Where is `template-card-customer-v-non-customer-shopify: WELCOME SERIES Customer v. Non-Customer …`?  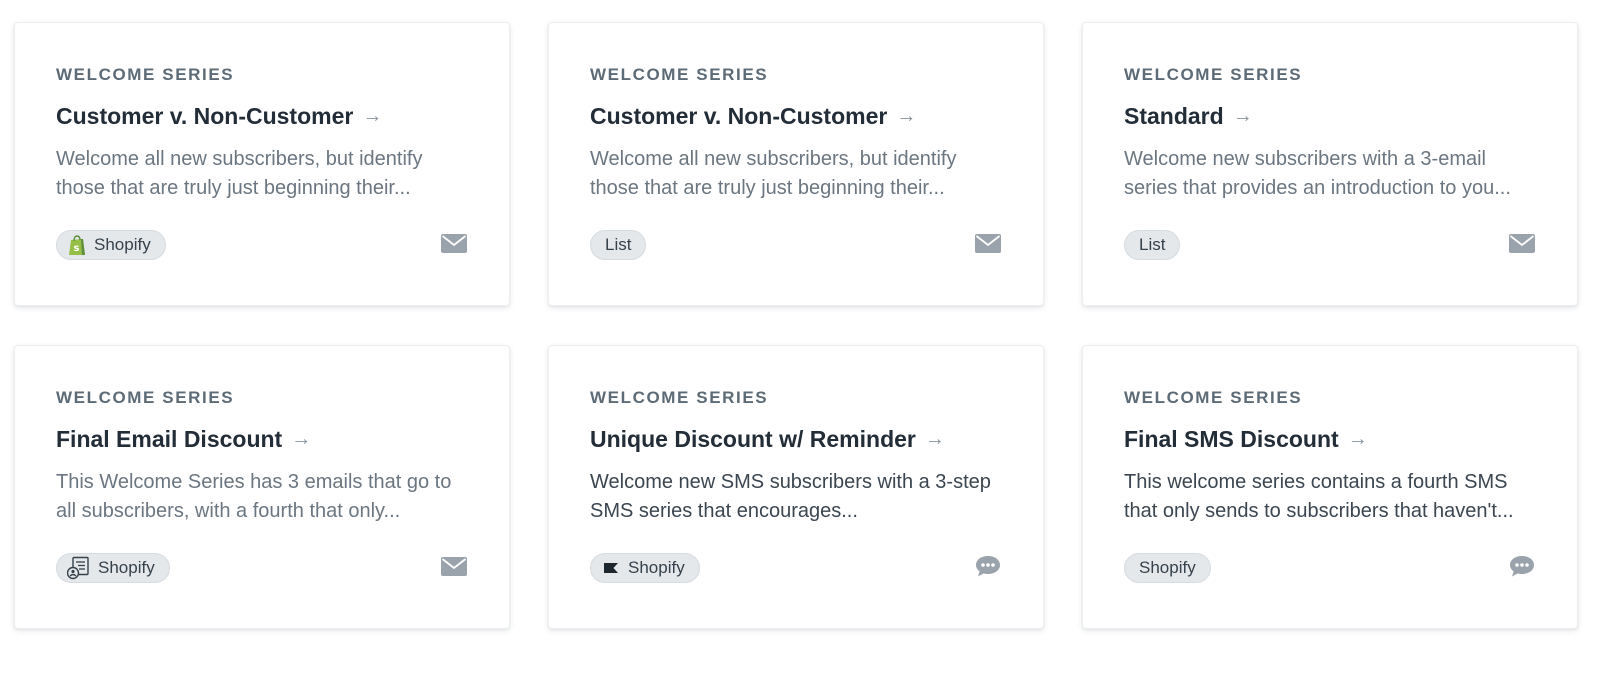 template-card-customer-v-non-customer-shopify: WELCOME SERIES Customer v. Non-Customer … is located at coordinates (262, 164).